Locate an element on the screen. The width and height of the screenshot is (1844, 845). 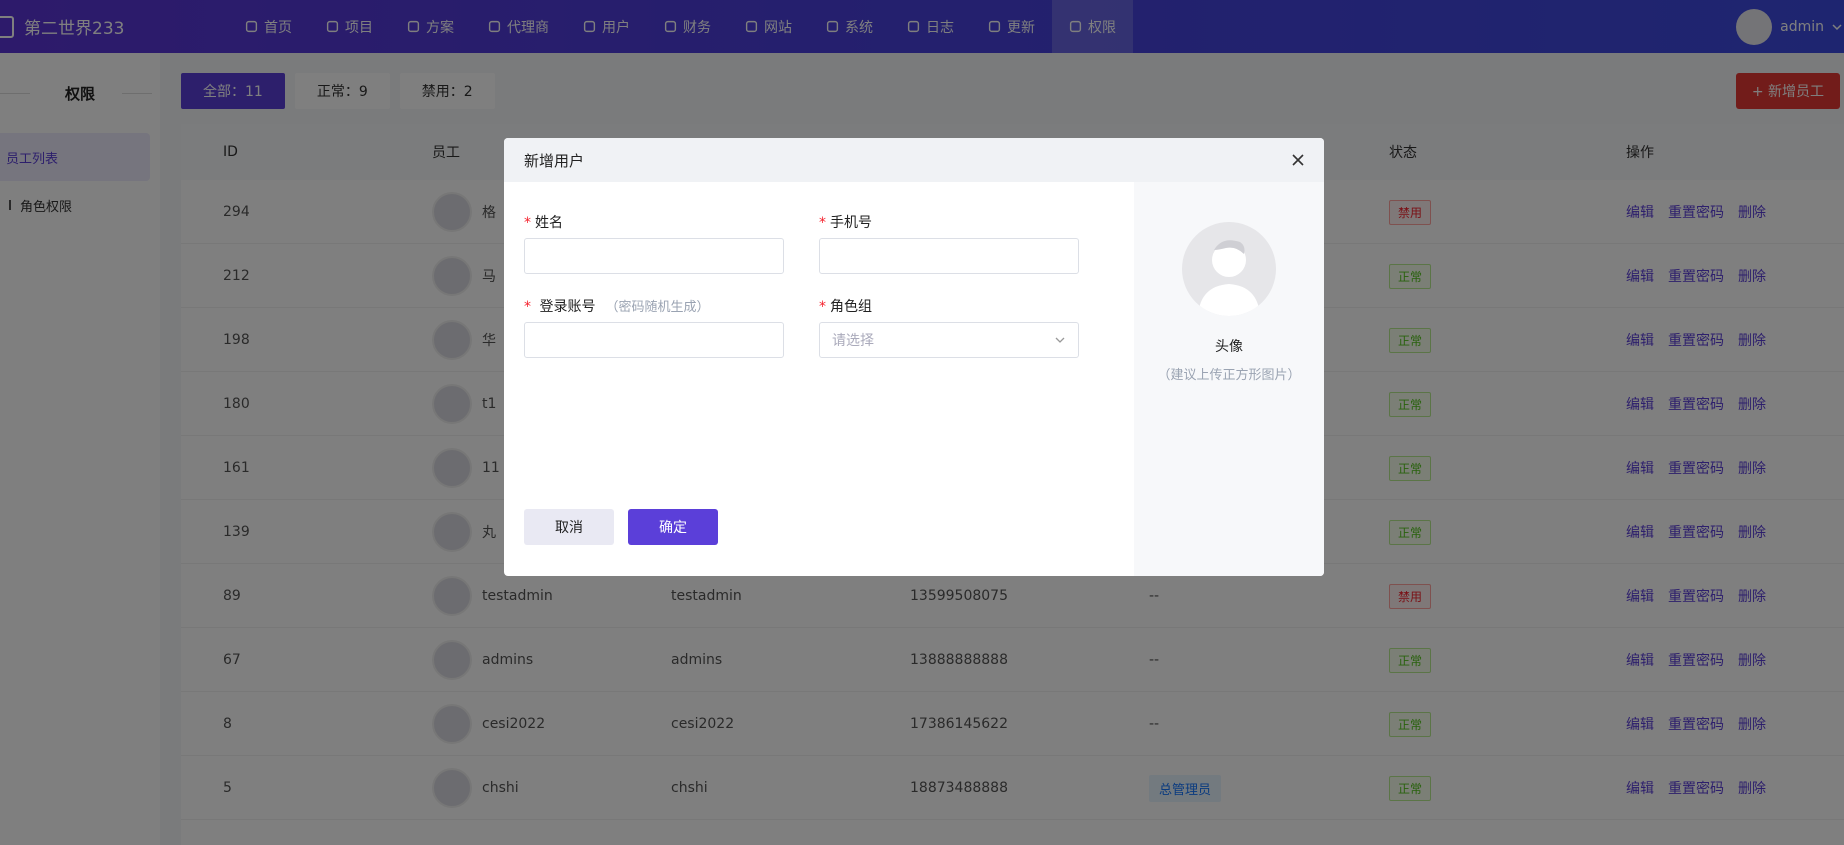
avatar-upload: 头像 （建议上传正方形图片） is located at coordinates (1229, 379).